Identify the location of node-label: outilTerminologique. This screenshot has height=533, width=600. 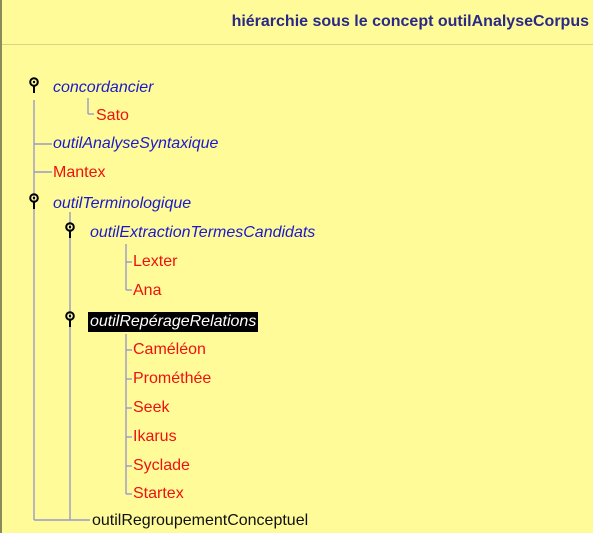
(122, 203).